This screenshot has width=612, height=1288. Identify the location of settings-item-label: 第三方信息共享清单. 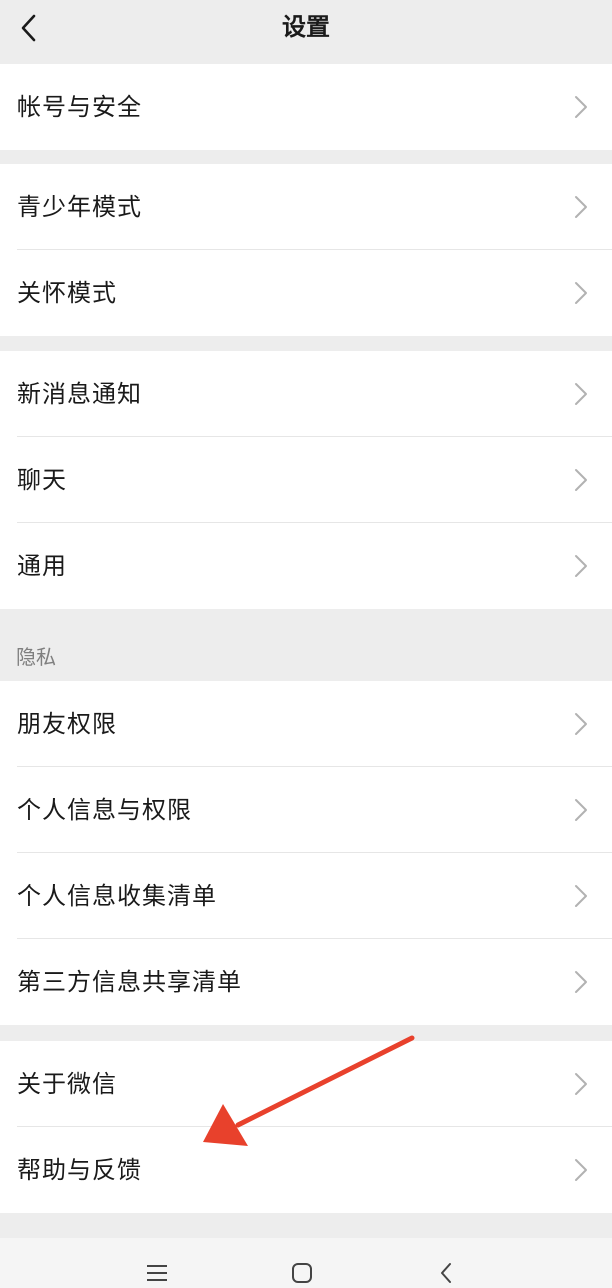
(129, 982).